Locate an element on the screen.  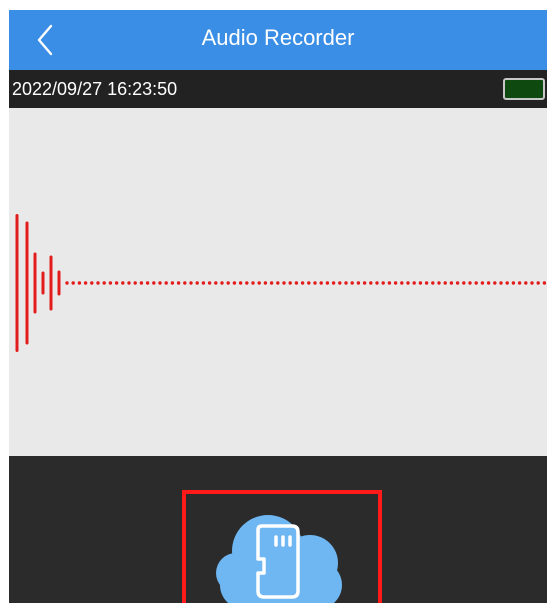
recording-timestamp: 2022/09/27 16:23:50 is located at coordinates (95, 89).